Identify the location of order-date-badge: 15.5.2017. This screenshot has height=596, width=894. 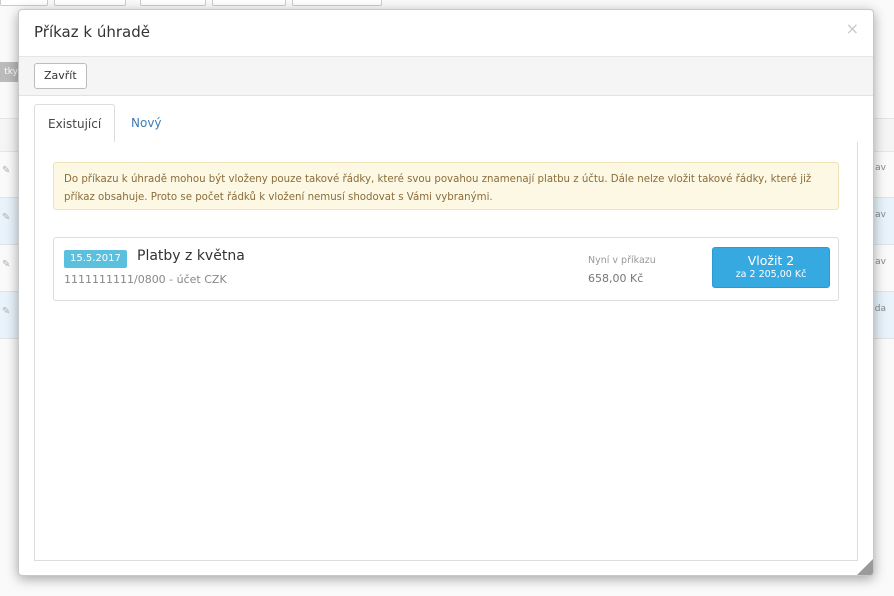
(95, 259).